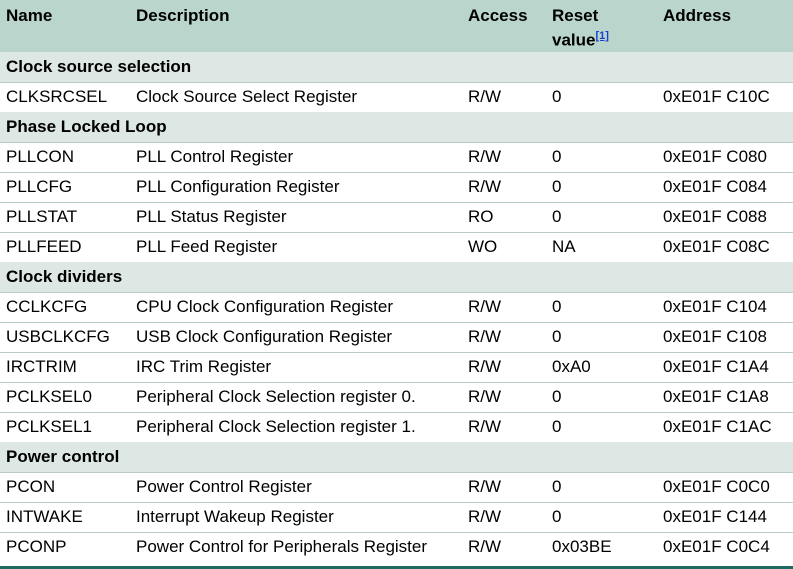 This screenshot has width=793, height=569. What do you see at coordinates (564, 246) in the screenshot?
I see `register-reset-value: NA` at bounding box center [564, 246].